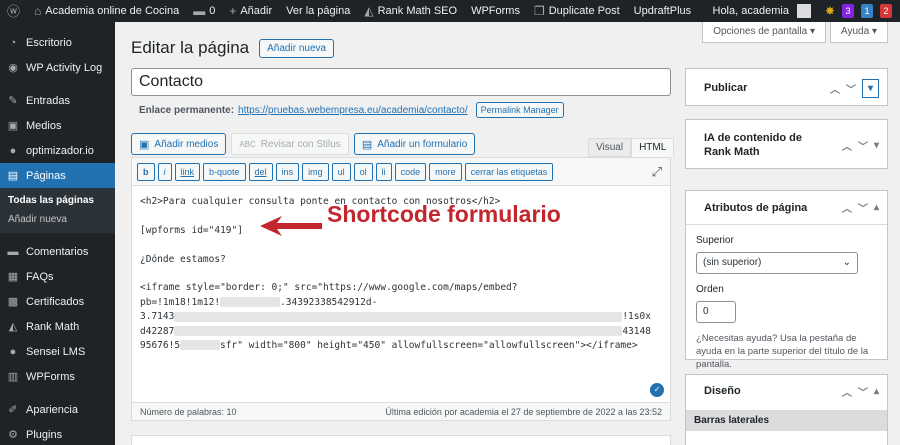 The height and width of the screenshot is (445, 900). What do you see at coordinates (57, 326) in the screenshot?
I see `sidebar-item-rank-math: ◭ Rank Math` at bounding box center [57, 326].